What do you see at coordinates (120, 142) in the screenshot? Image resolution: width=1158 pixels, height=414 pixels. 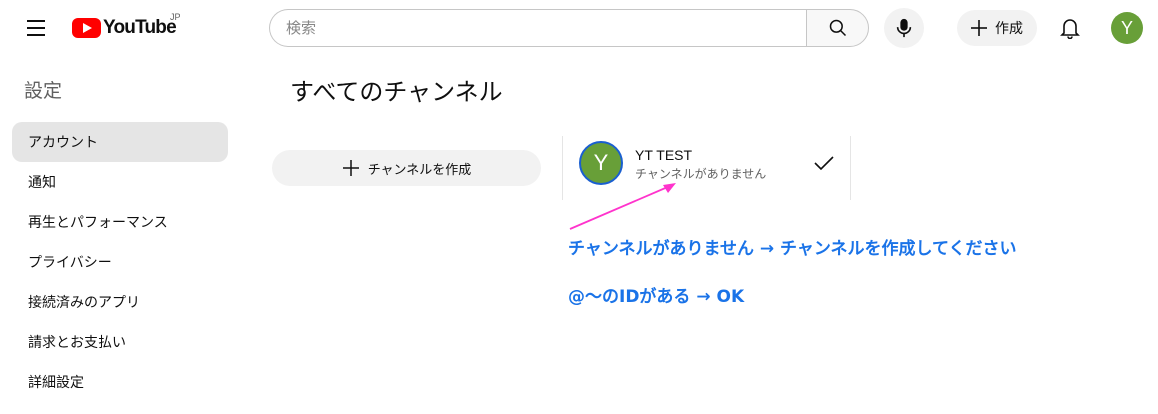 I see `sidebar-item-account: アカウント` at bounding box center [120, 142].